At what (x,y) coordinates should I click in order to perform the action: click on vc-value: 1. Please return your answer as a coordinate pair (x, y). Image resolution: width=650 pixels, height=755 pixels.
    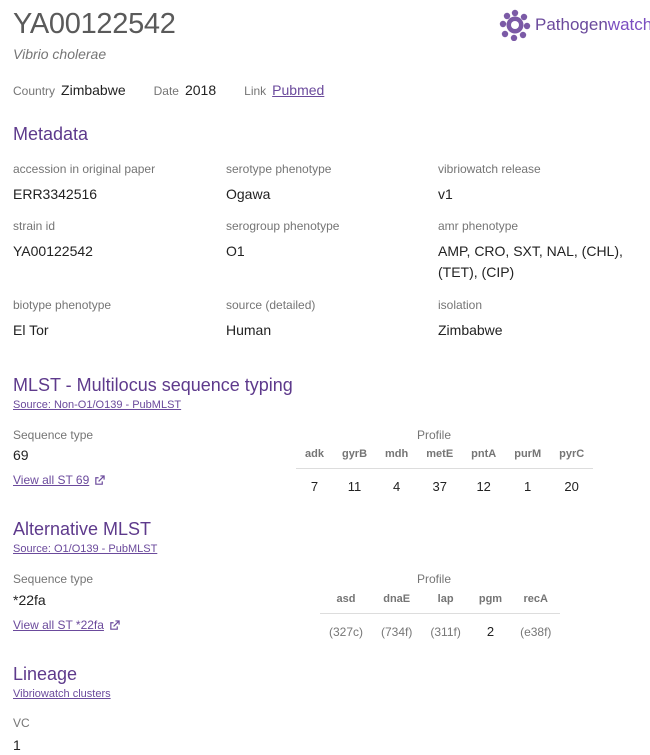
    Looking at the image, I should click on (17, 745).